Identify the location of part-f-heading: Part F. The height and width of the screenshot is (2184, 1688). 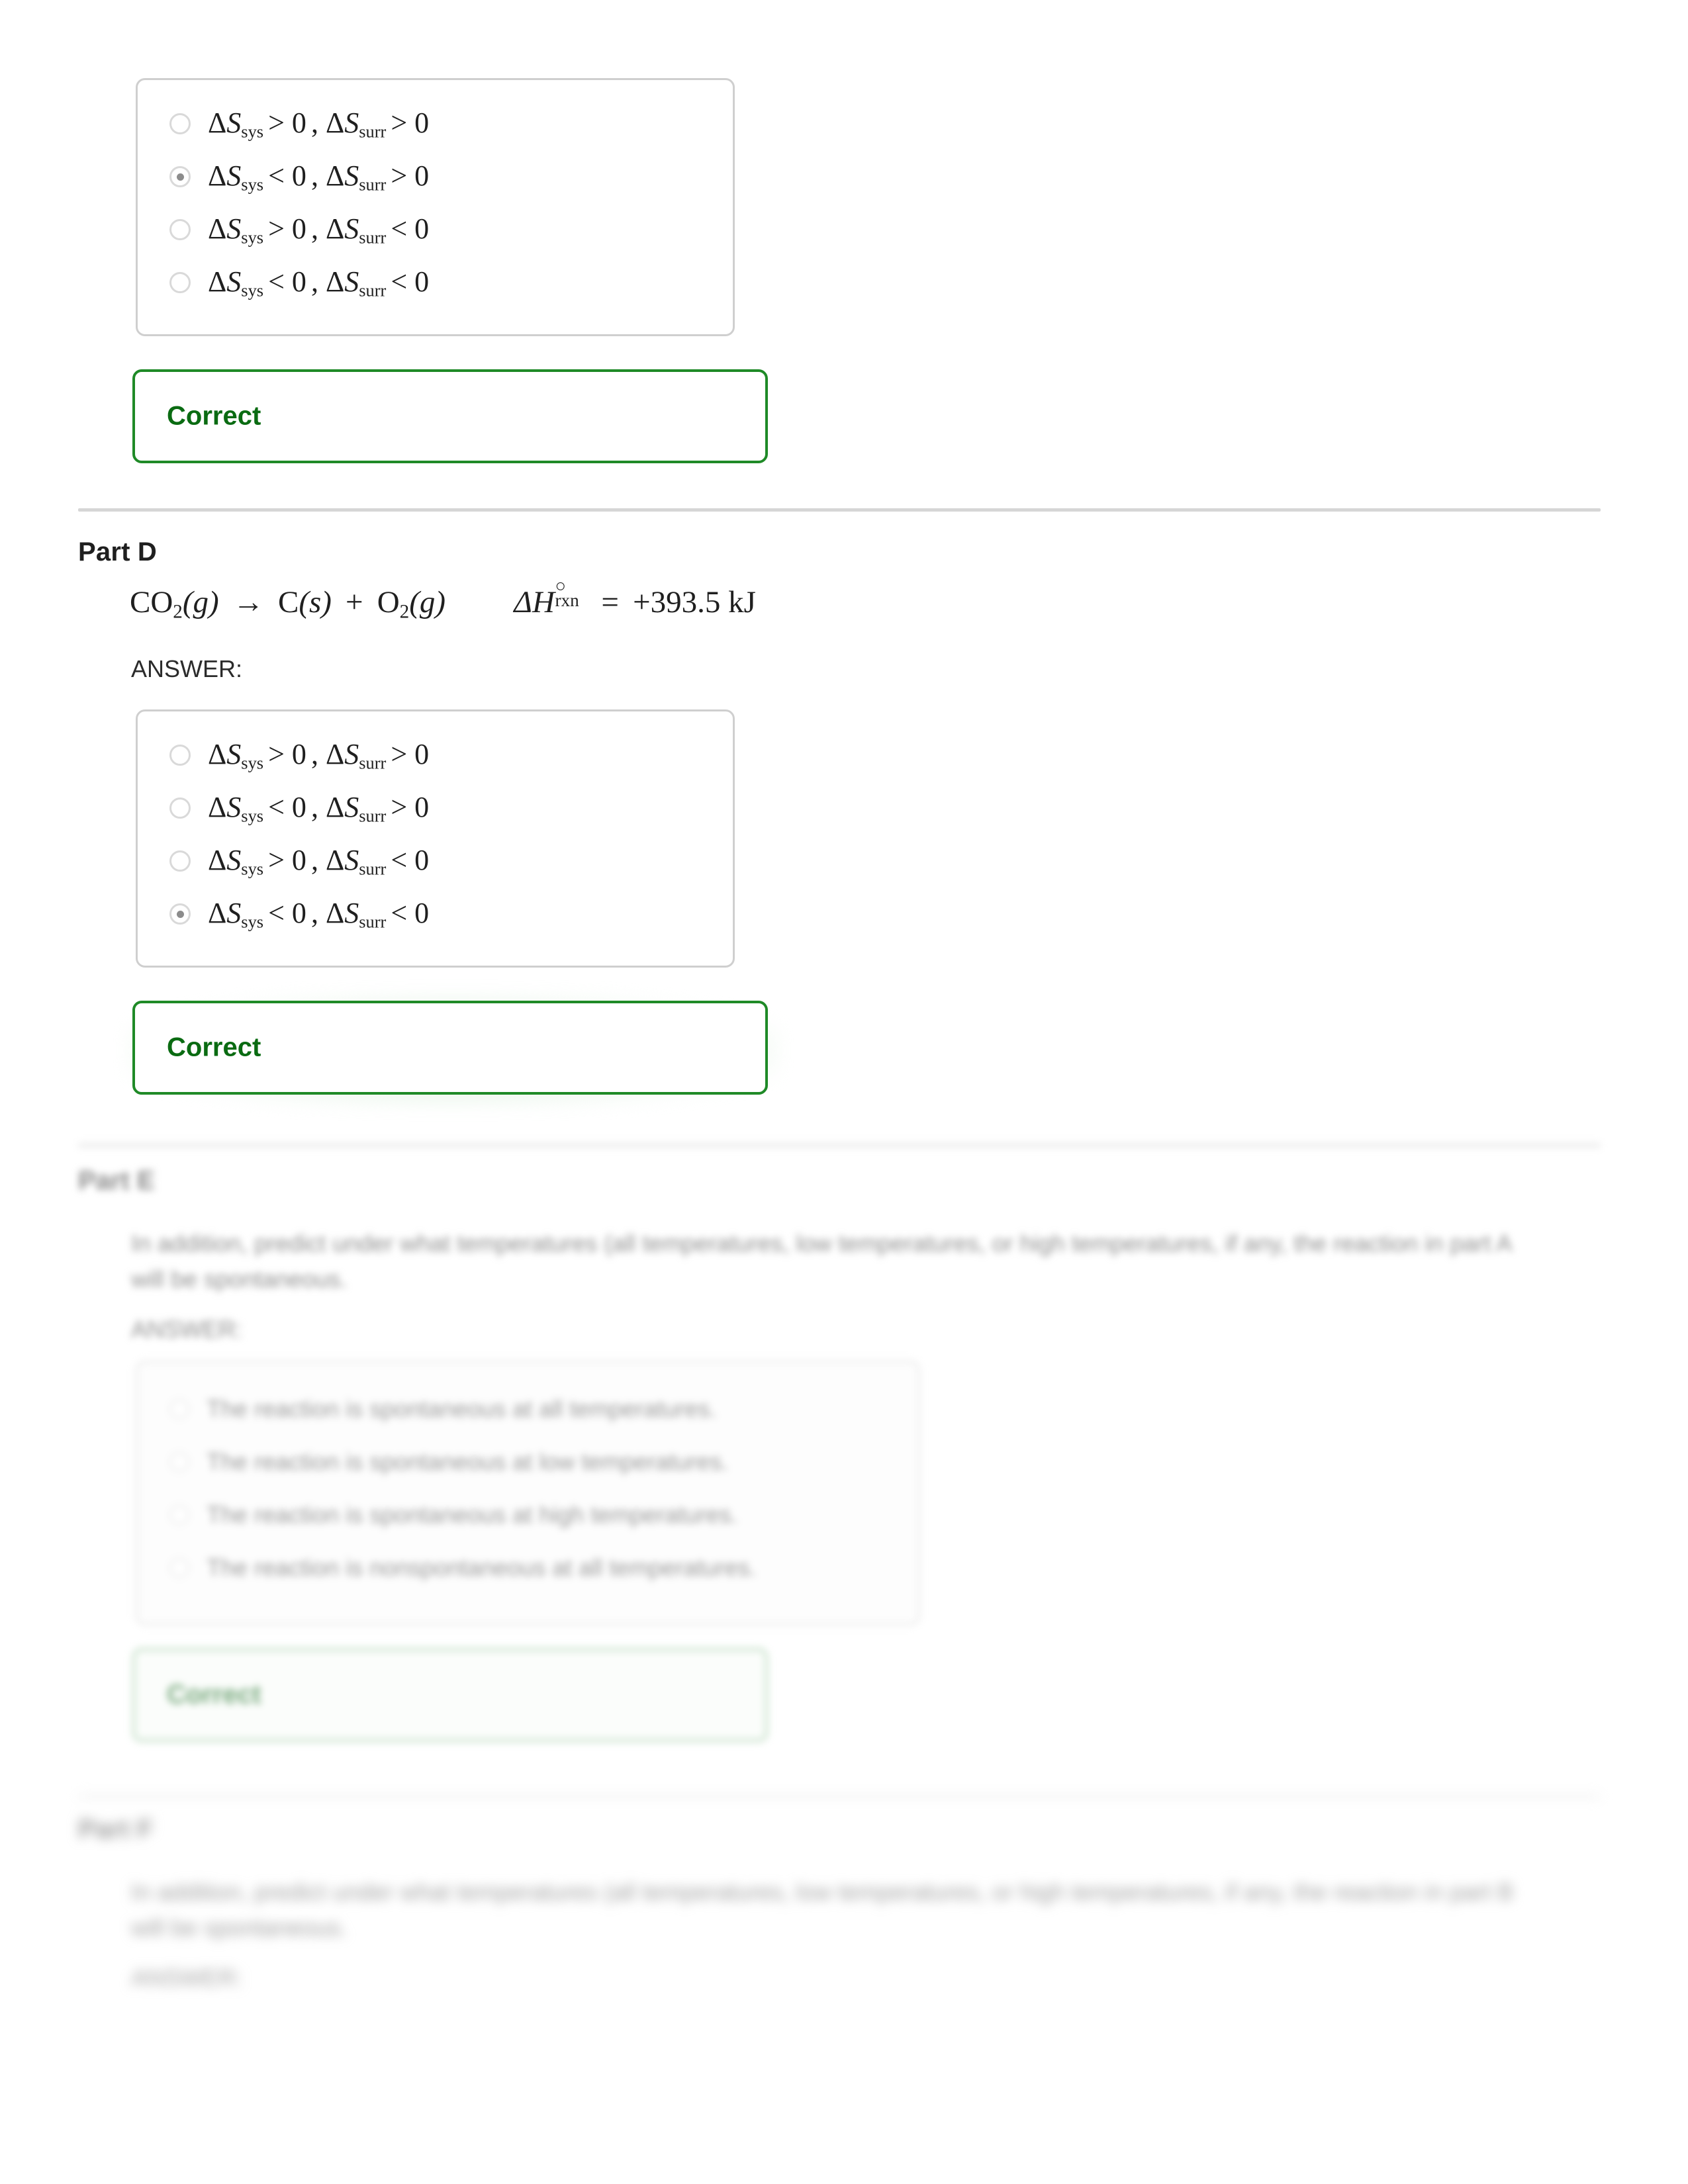
(116, 1829).